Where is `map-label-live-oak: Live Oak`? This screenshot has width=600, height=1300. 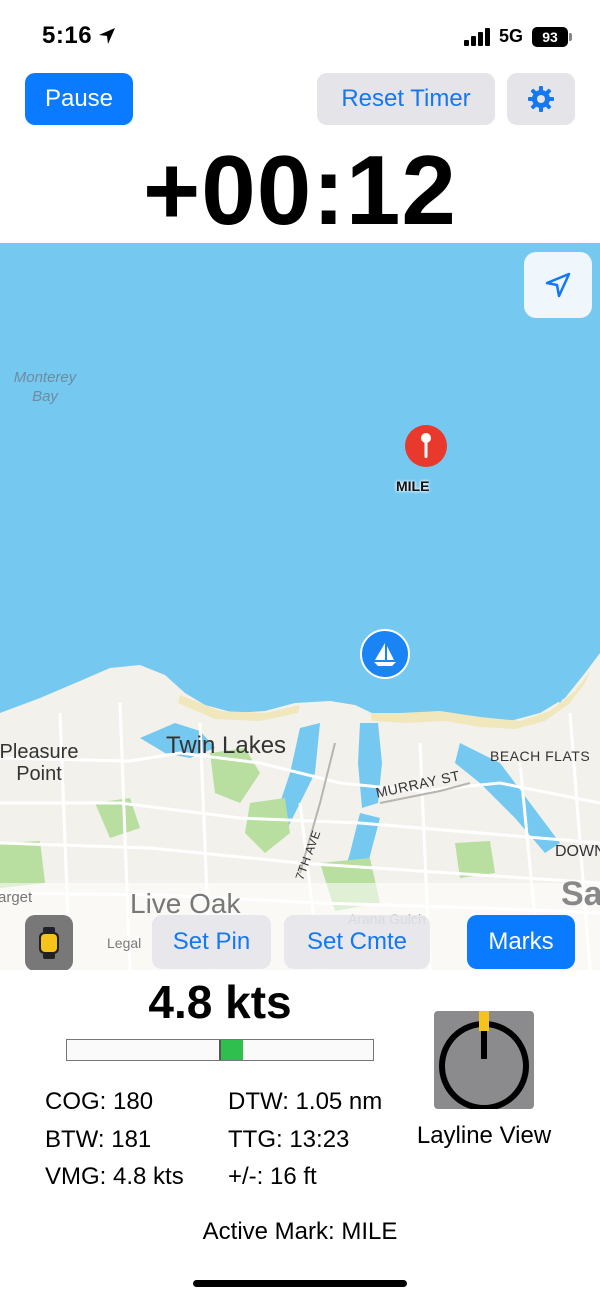 map-label-live-oak: Live Oak is located at coordinates (185, 903).